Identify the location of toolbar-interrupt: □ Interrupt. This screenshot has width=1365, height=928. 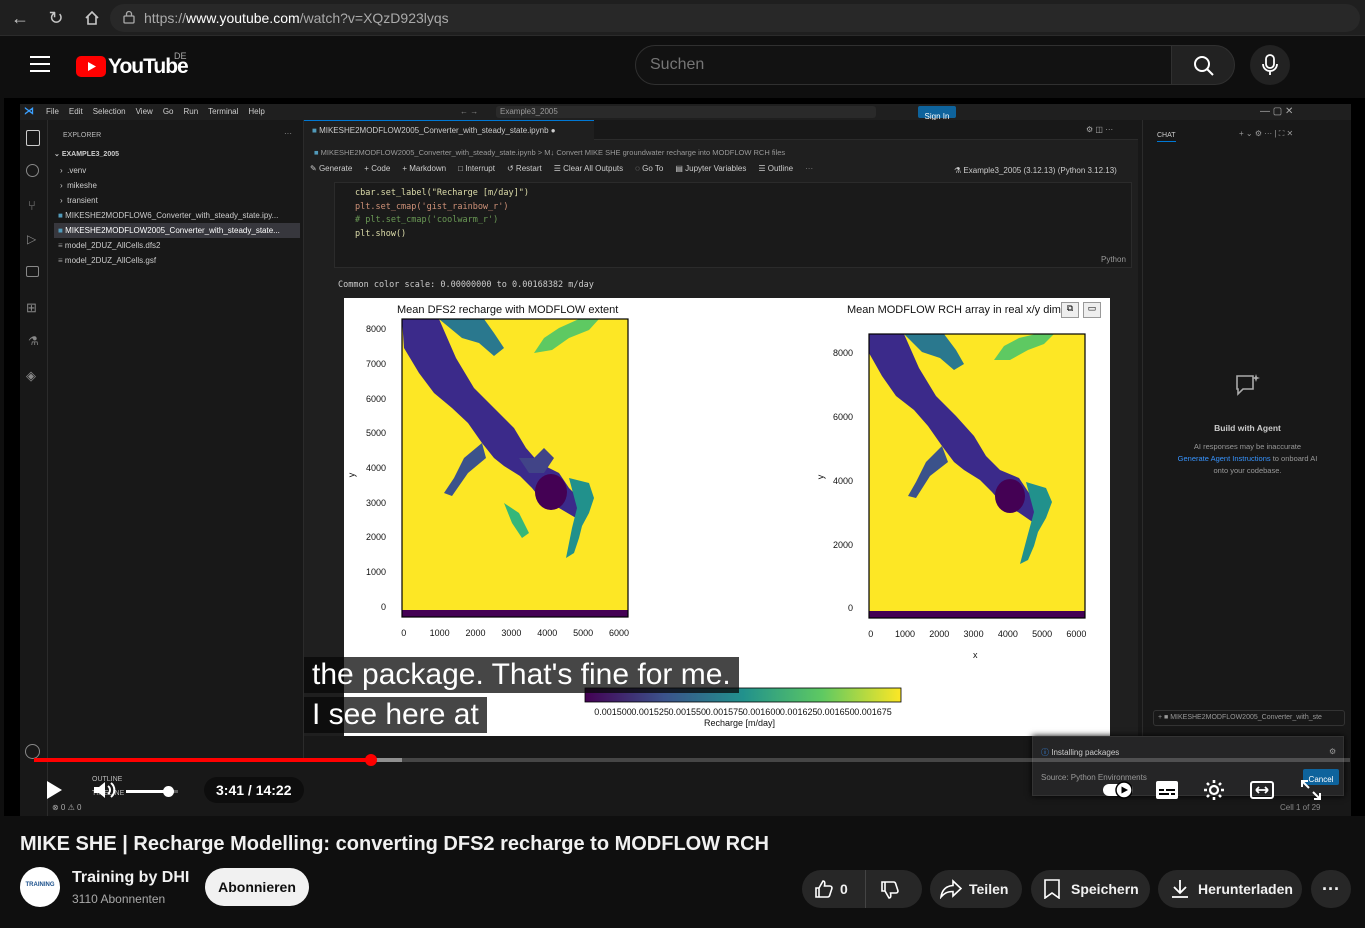
(476, 171).